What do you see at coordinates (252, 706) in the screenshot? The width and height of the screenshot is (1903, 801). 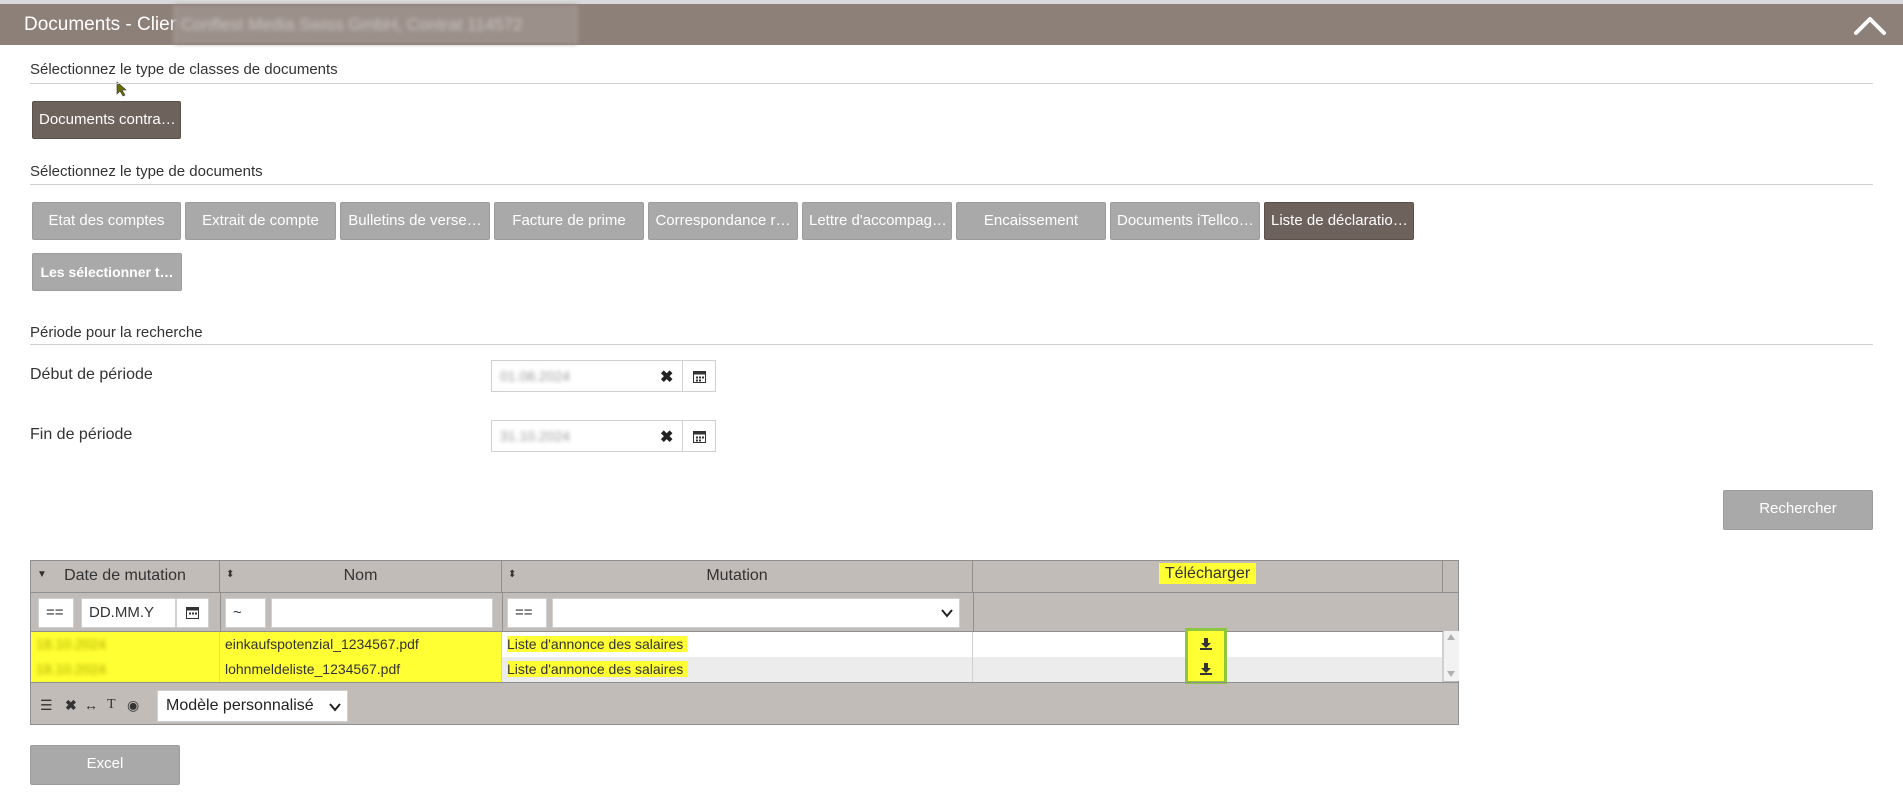 I see `template-select: Modèle personnalisé` at bounding box center [252, 706].